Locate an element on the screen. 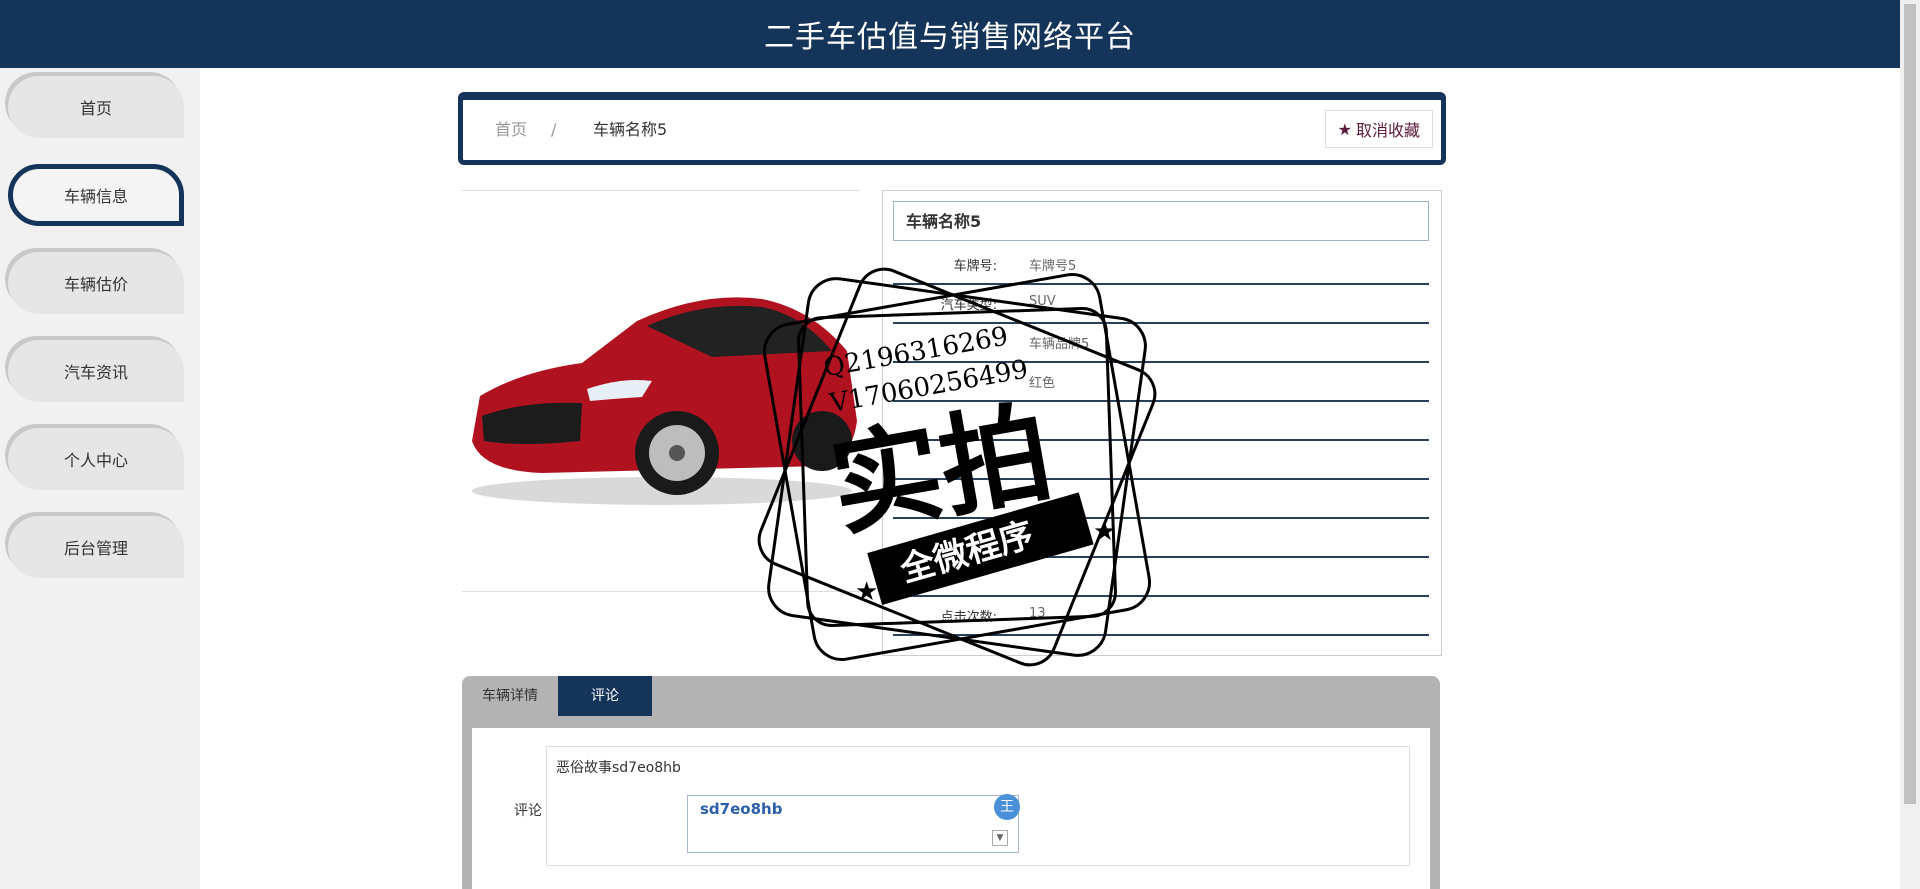  sidebar-item-home: 首页 is located at coordinates (96, 107).